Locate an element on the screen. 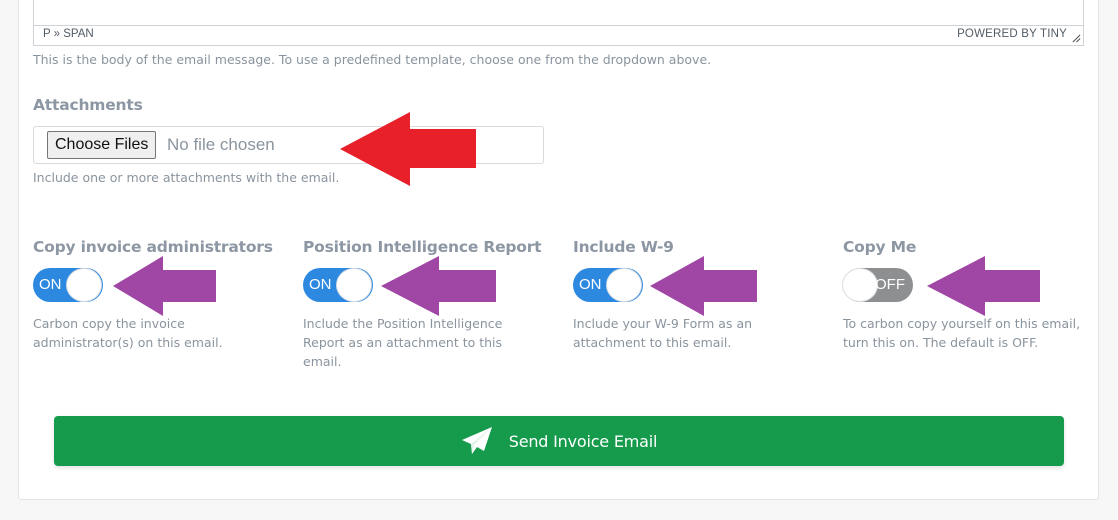 This screenshot has height=520, width=1118. attachments-label: Attachments is located at coordinates (88, 105).